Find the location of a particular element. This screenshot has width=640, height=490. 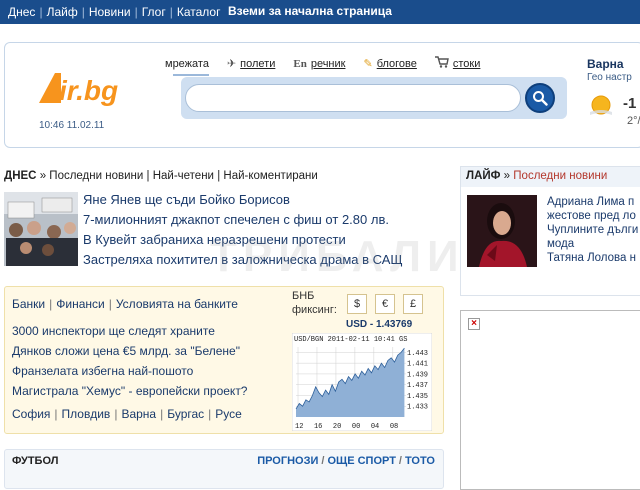

today-link-most-commented: Най-коментирани is located at coordinates (270, 176).